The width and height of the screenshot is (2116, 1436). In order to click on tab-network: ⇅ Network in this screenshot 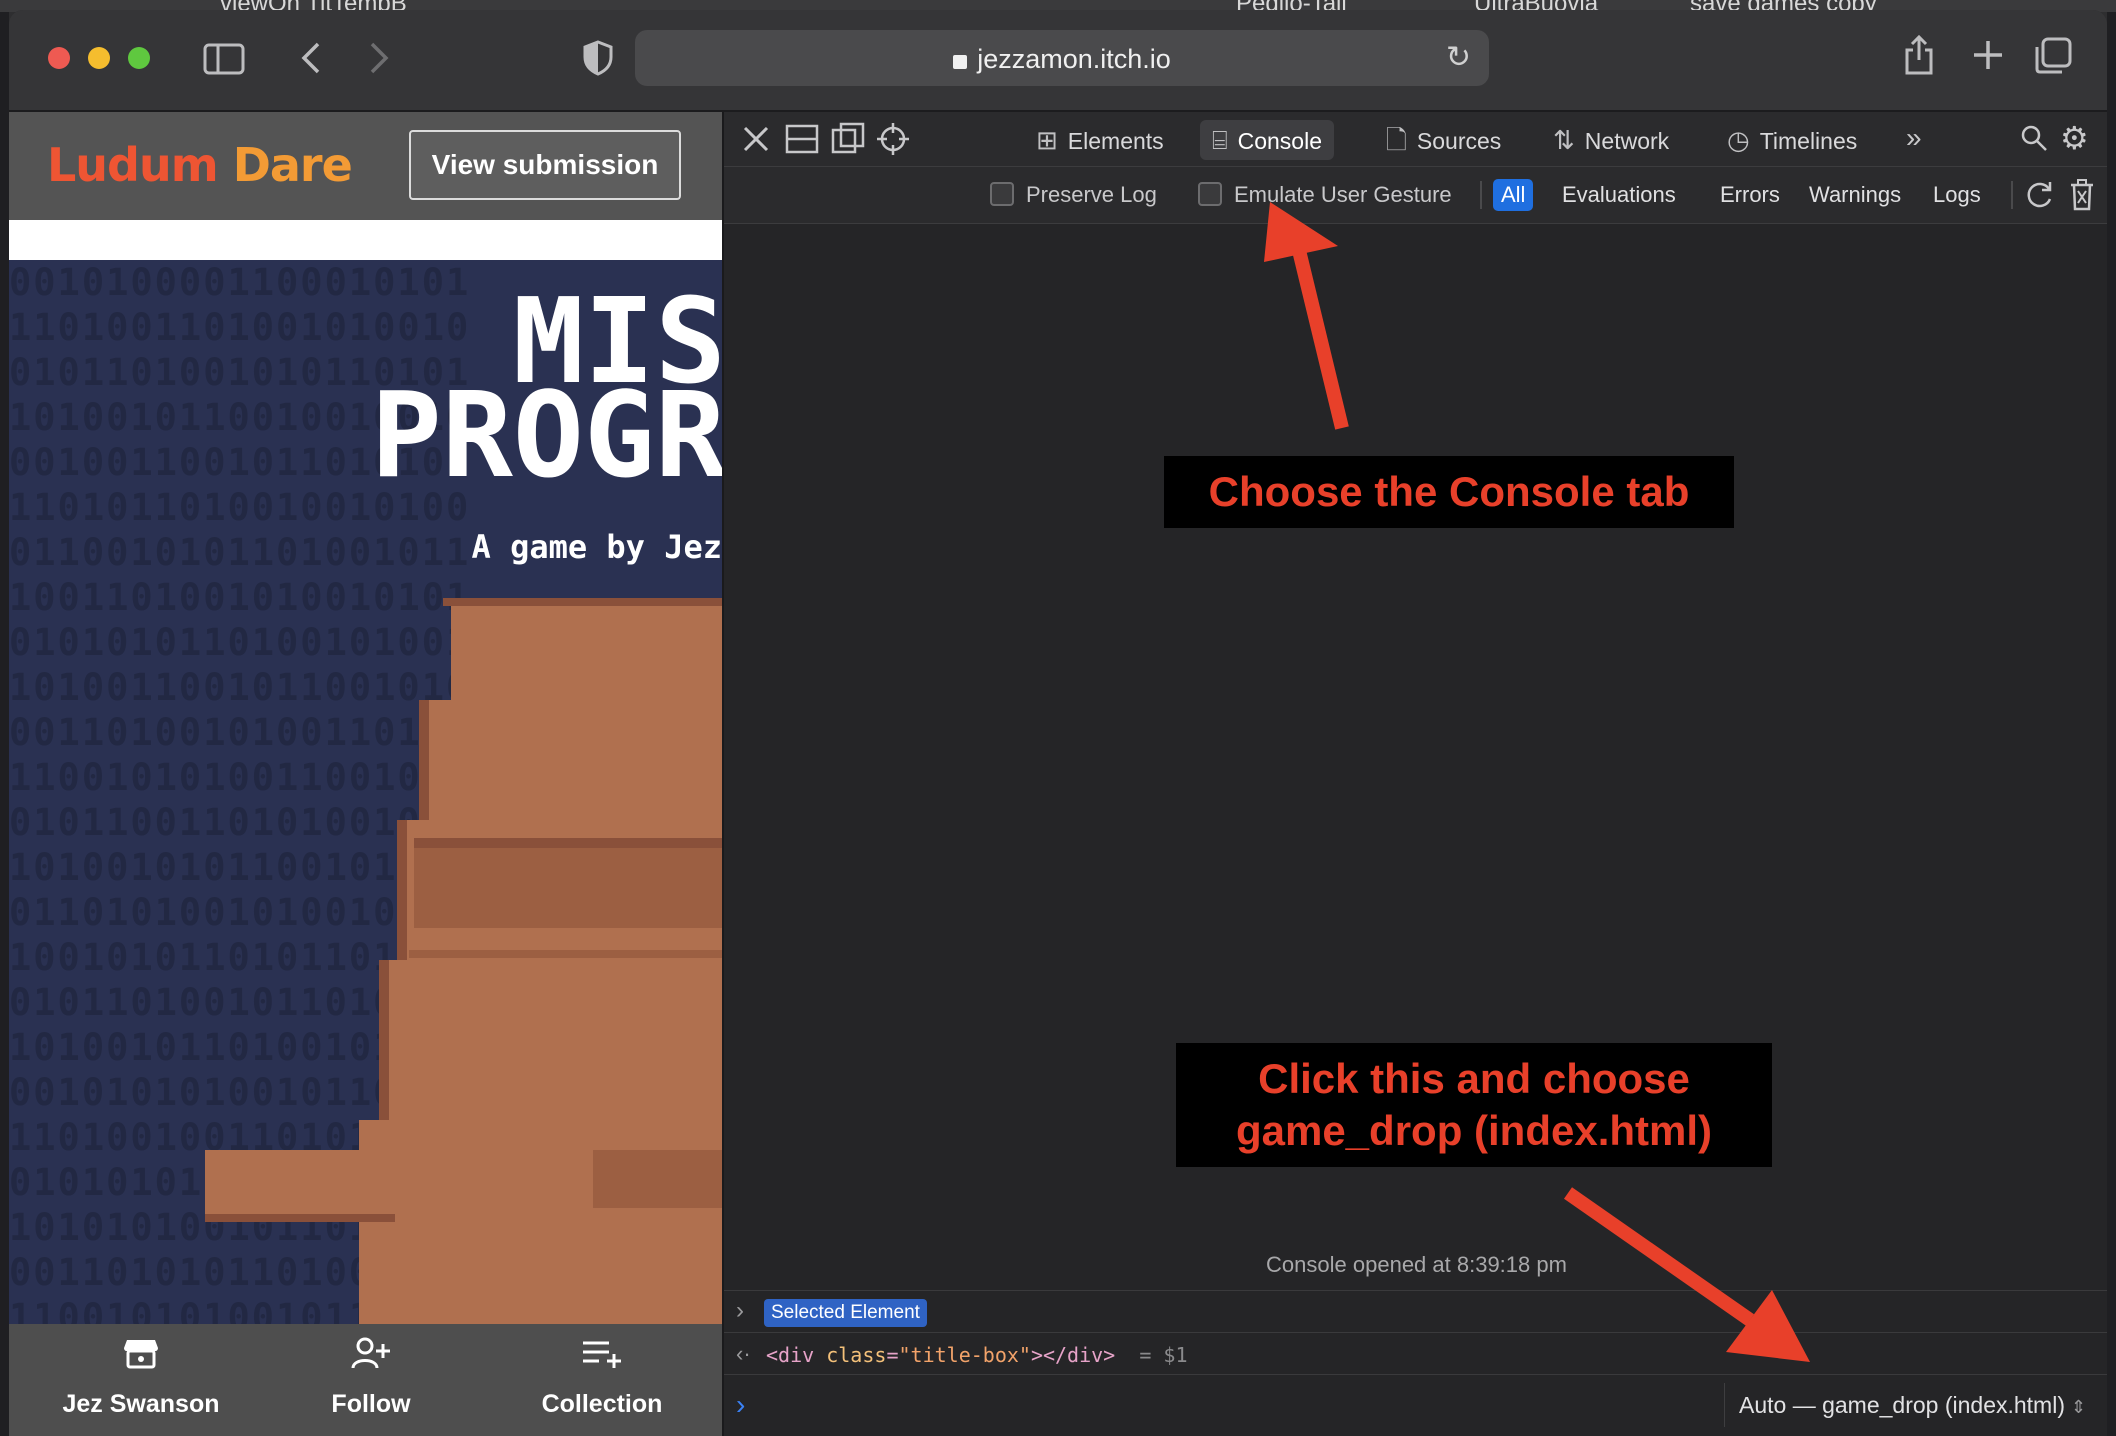, I will do `click(1611, 140)`.